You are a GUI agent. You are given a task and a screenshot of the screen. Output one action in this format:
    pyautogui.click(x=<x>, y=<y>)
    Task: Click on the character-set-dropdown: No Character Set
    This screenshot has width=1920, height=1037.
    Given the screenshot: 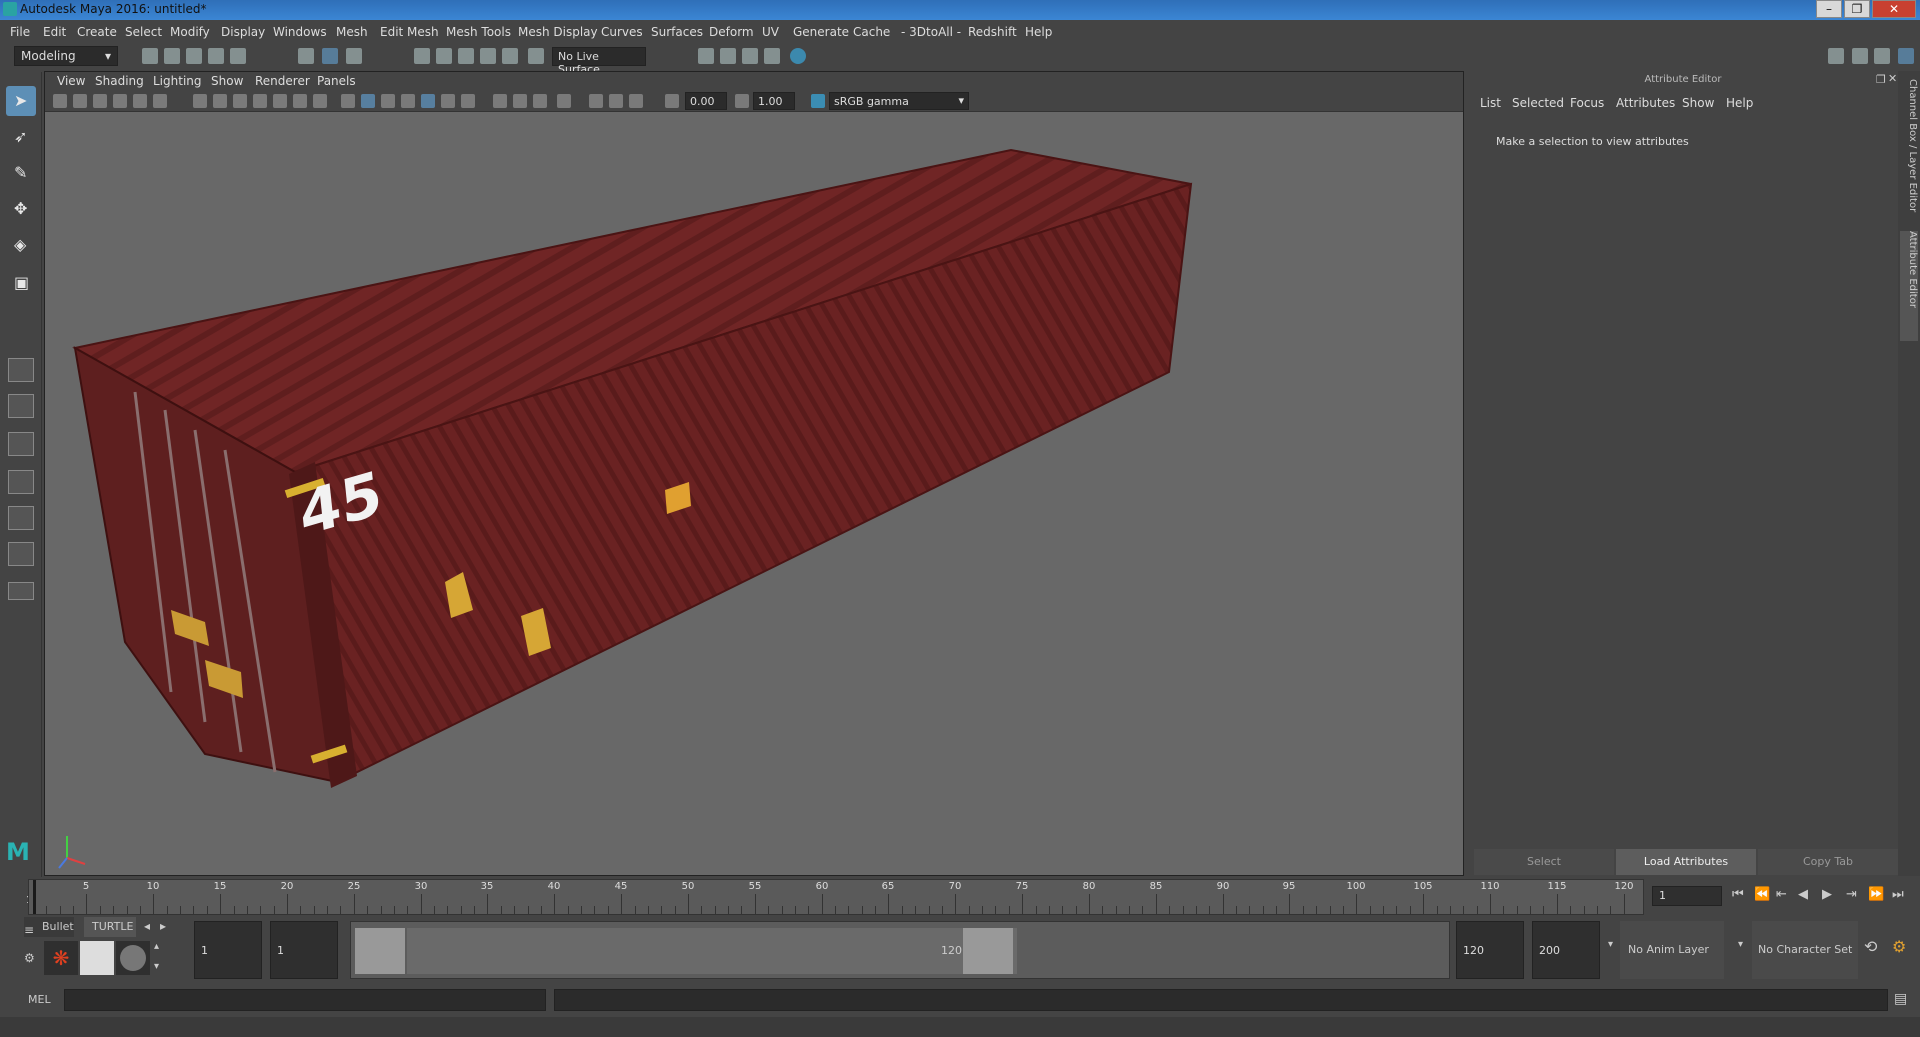 What is the action you would take?
    pyautogui.click(x=1805, y=950)
    